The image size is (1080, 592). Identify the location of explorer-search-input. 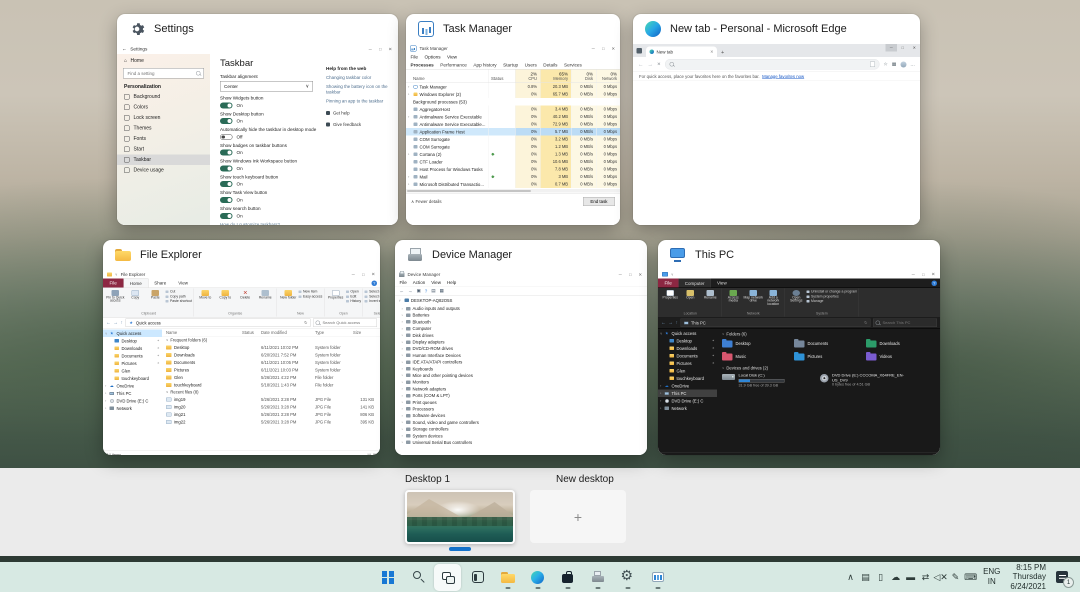
(348, 323).